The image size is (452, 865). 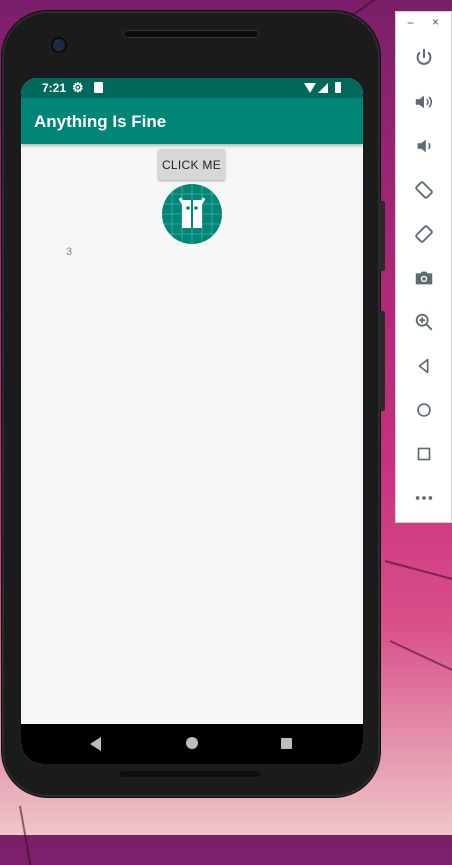 What do you see at coordinates (424, 322) in the screenshot?
I see `zoom-icon` at bounding box center [424, 322].